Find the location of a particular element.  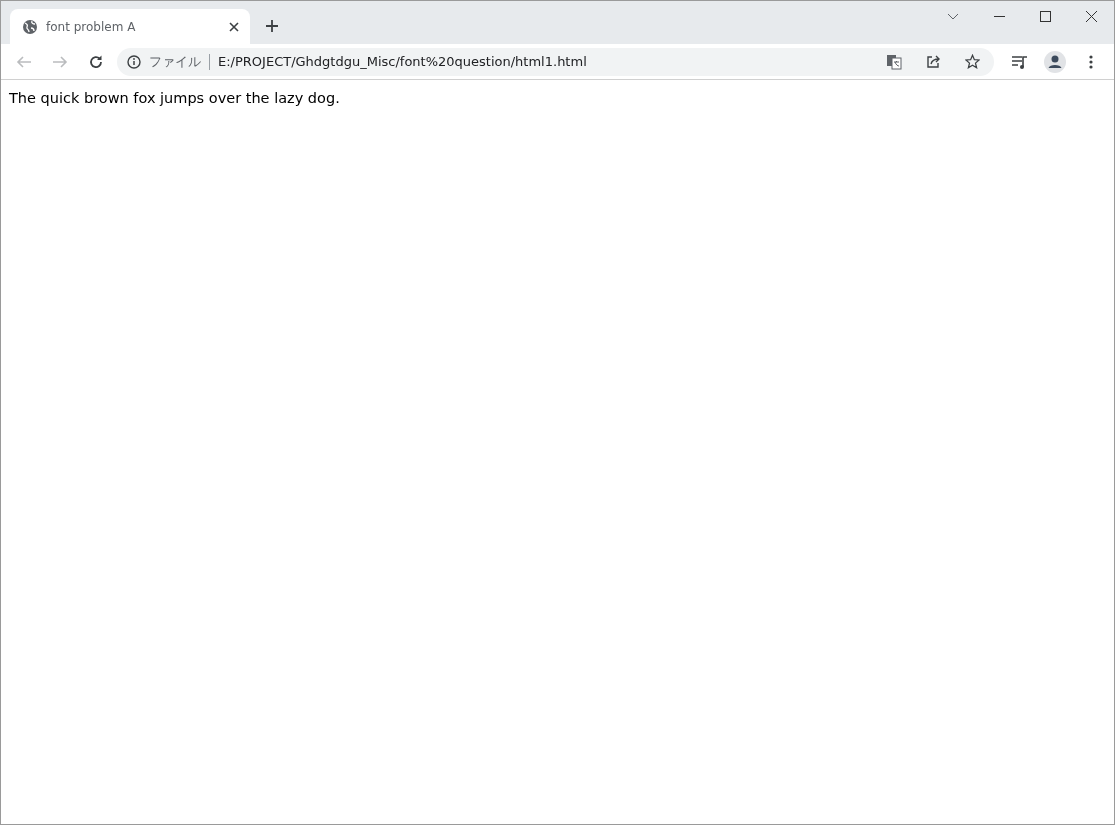

tab-title: font problem A is located at coordinates (91, 27).